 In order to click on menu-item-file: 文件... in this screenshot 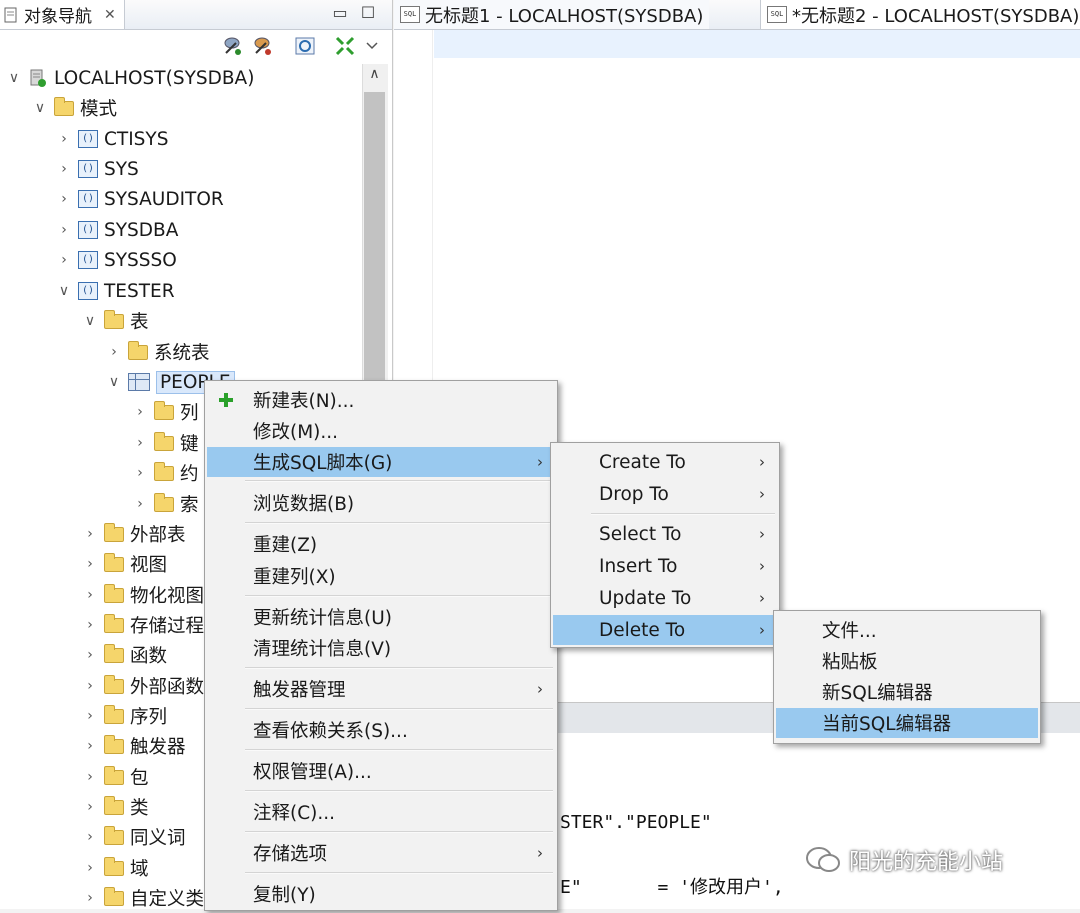, I will do `click(907, 630)`.